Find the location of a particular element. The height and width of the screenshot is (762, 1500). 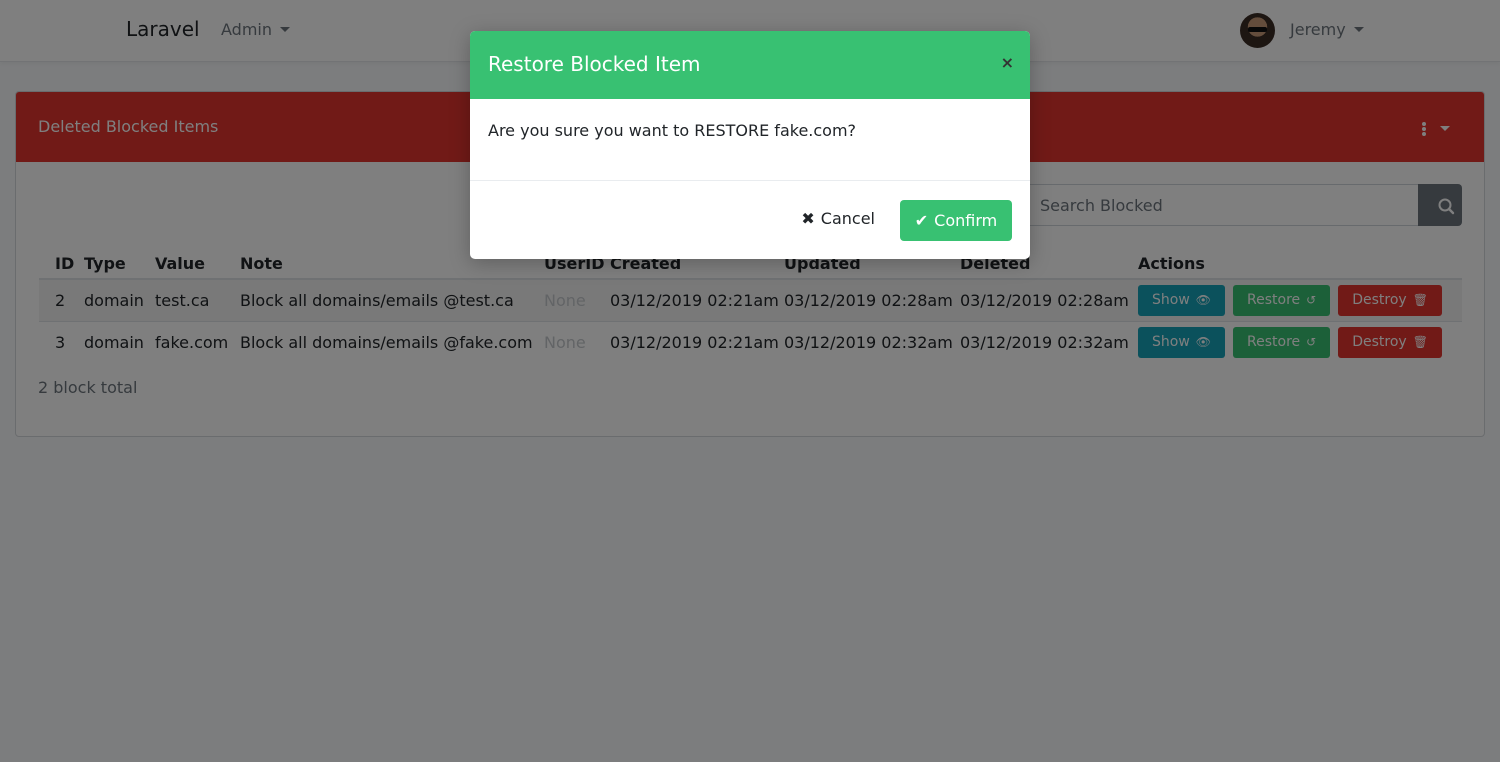

confirm-button: ✔ Confirm is located at coordinates (956, 220).